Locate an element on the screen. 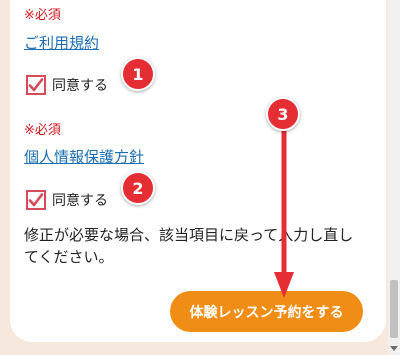 The width and height of the screenshot is (400, 355). annotation-badge-3: 3 is located at coordinates (283, 114).